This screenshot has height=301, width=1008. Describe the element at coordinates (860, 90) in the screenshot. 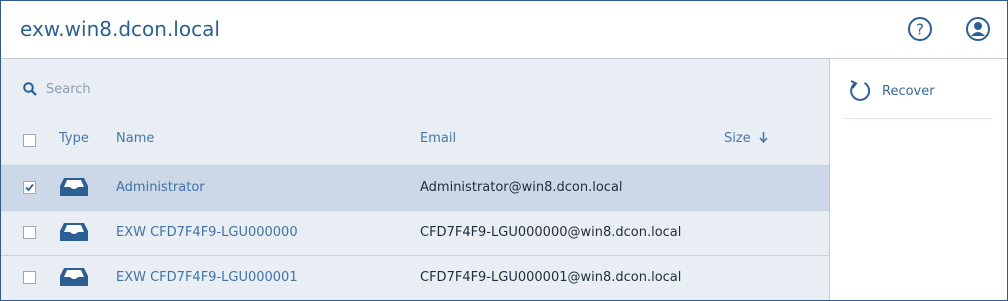

I see `recover-icon` at that location.